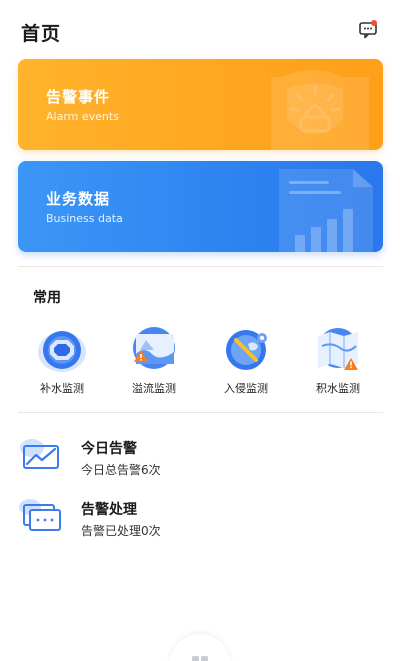 The height and width of the screenshot is (661, 400). What do you see at coordinates (82, 116) in the screenshot?
I see `alarm-events-subtitle: Alarm events` at bounding box center [82, 116].